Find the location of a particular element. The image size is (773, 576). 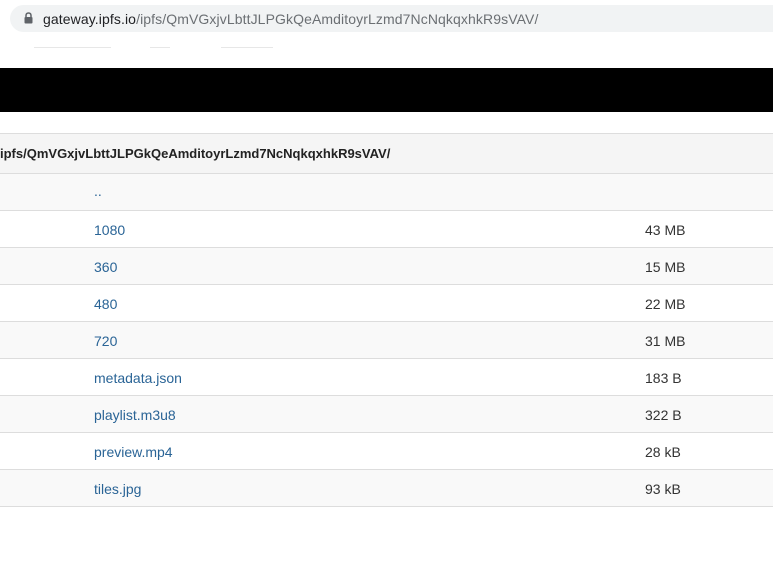

file-size: 28 kB is located at coordinates (663, 452).